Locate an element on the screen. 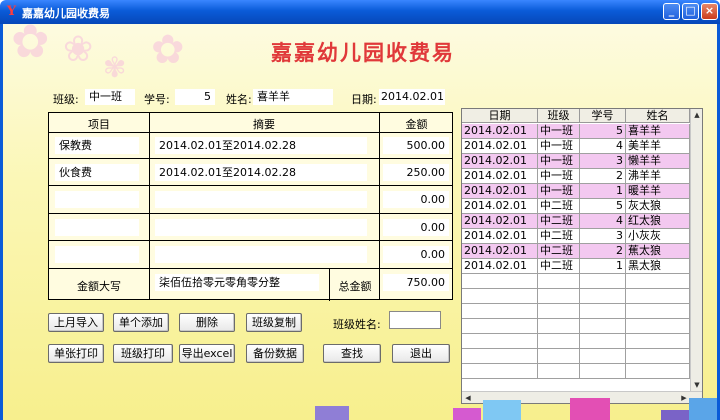 This screenshot has height=420, width=720. import-last-month-button: 上月导入 is located at coordinates (76, 322).